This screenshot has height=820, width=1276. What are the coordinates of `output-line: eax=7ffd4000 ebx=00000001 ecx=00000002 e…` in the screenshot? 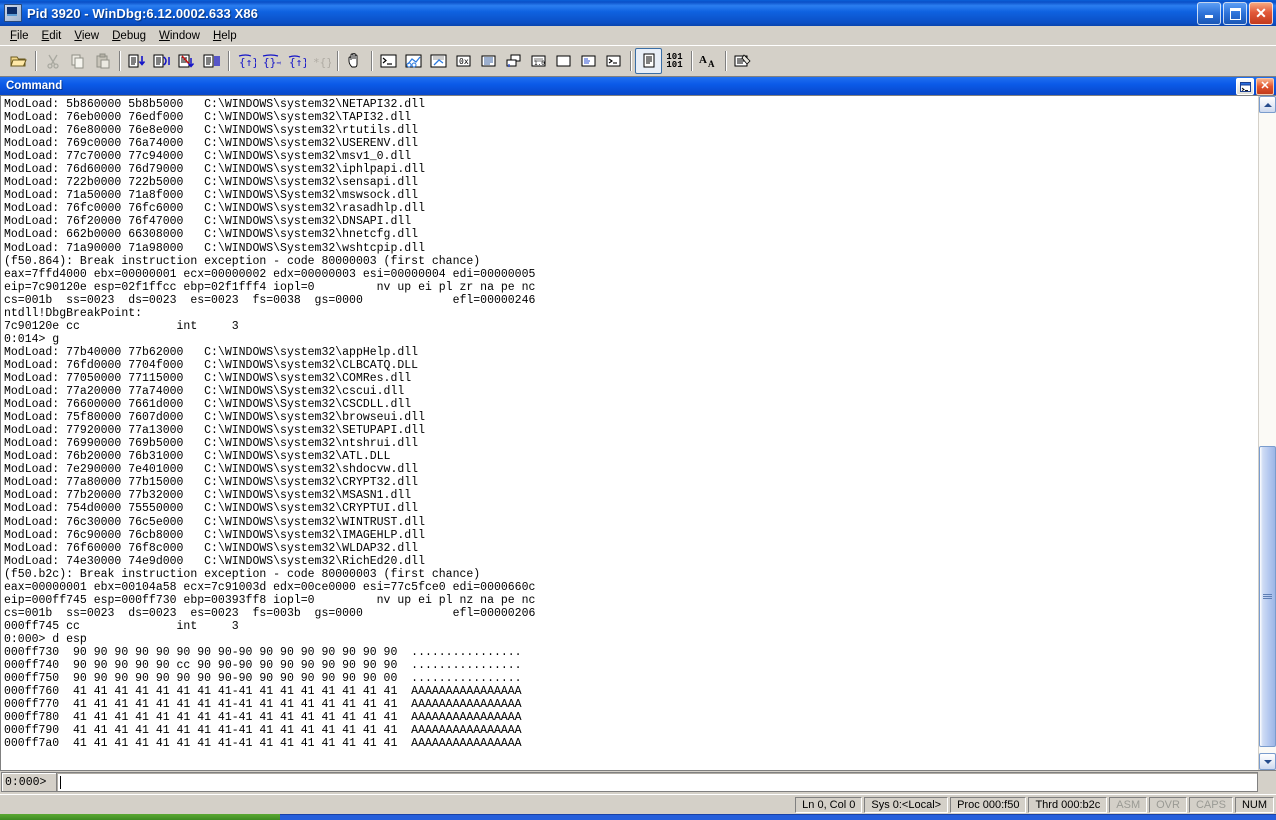 It's located at (270, 274).